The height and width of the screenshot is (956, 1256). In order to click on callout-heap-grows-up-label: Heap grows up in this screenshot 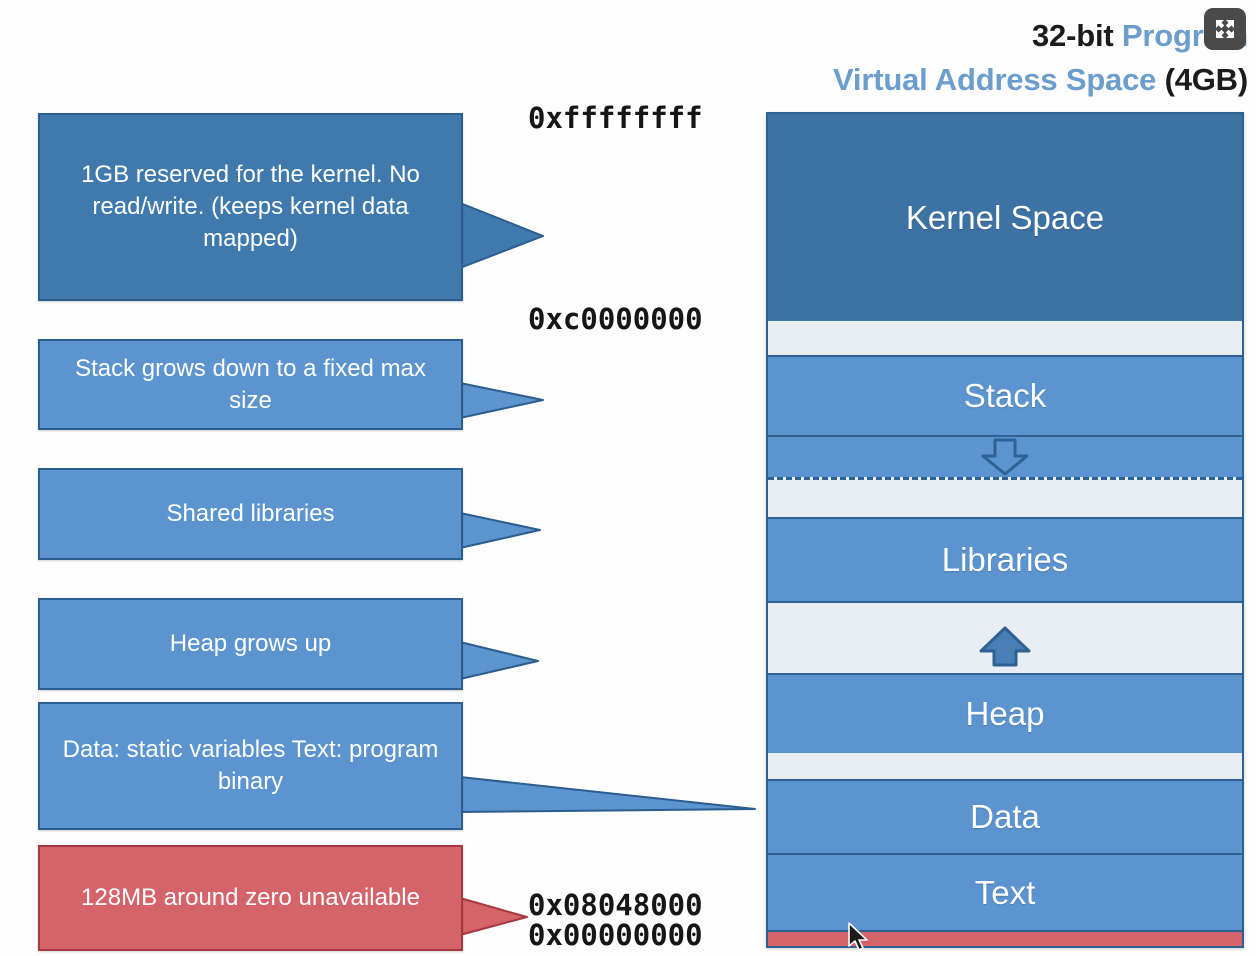, I will do `click(250, 644)`.